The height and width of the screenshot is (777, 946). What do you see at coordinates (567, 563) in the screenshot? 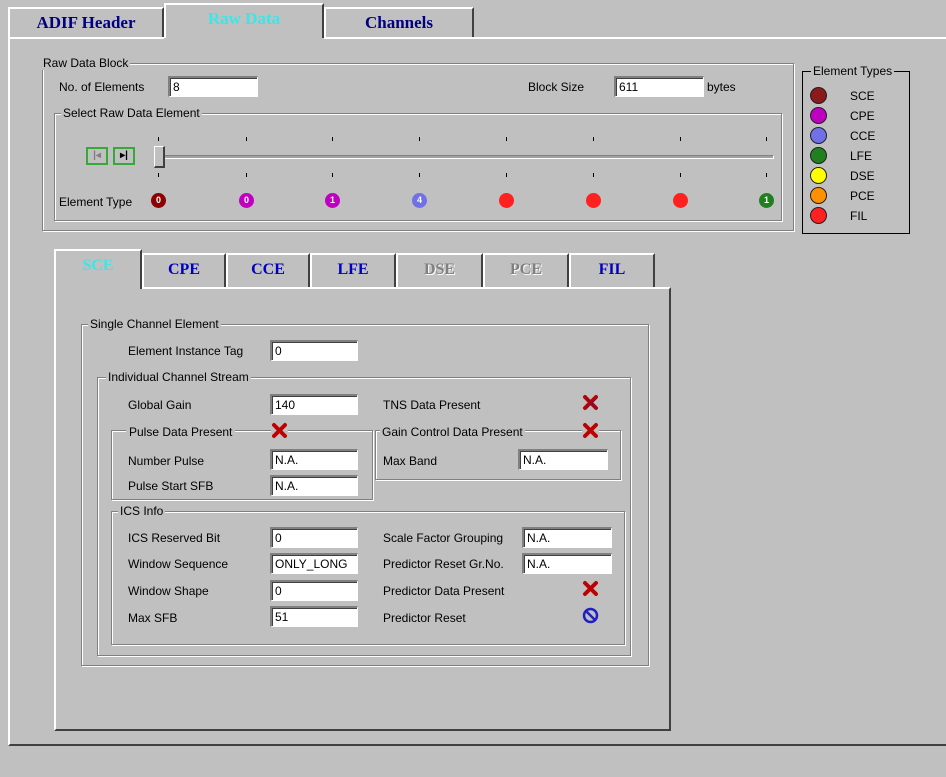
I see `predictor-reset-grno-field: N.A.` at bounding box center [567, 563].